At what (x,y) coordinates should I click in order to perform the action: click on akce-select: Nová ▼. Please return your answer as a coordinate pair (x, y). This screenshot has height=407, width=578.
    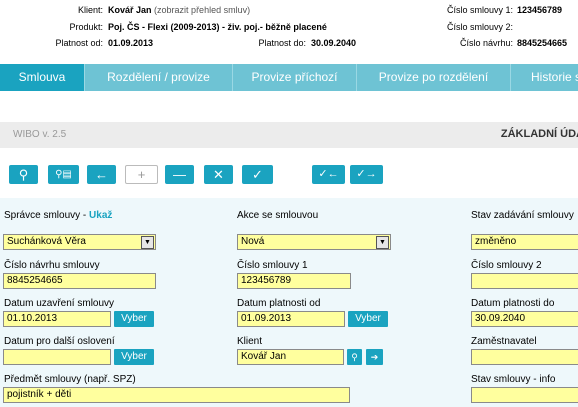
    Looking at the image, I should click on (314, 242).